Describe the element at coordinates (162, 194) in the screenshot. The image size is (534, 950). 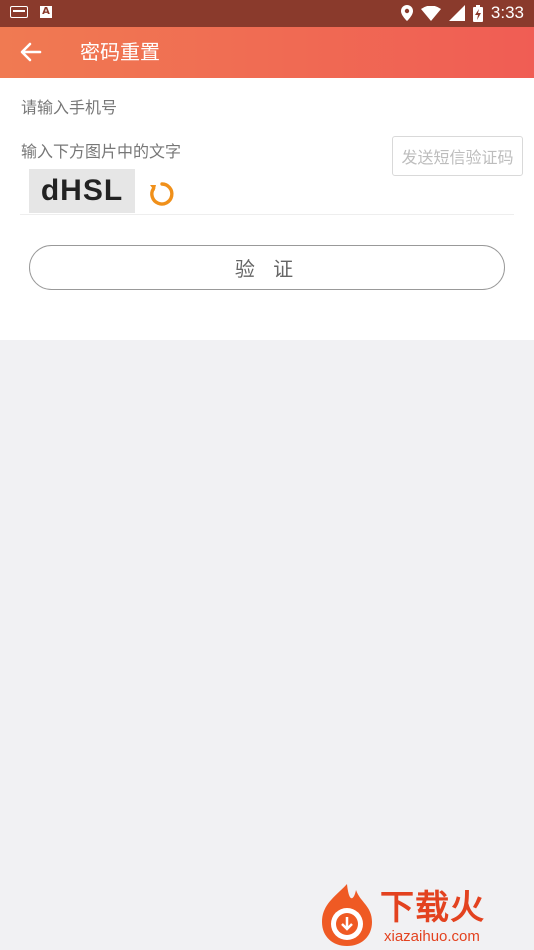
I see `refresh-icon` at that location.